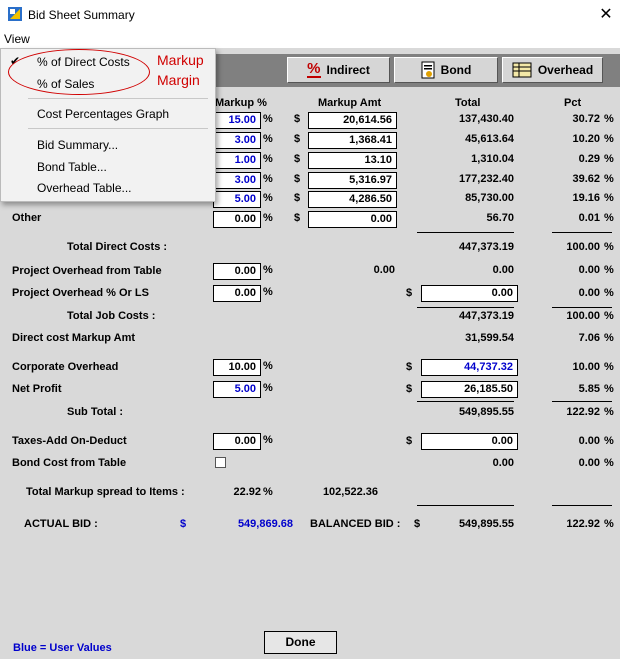 The height and width of the screenshot is (659, 620). I want to click on total-row-6: 56.70, so click(500, 218).